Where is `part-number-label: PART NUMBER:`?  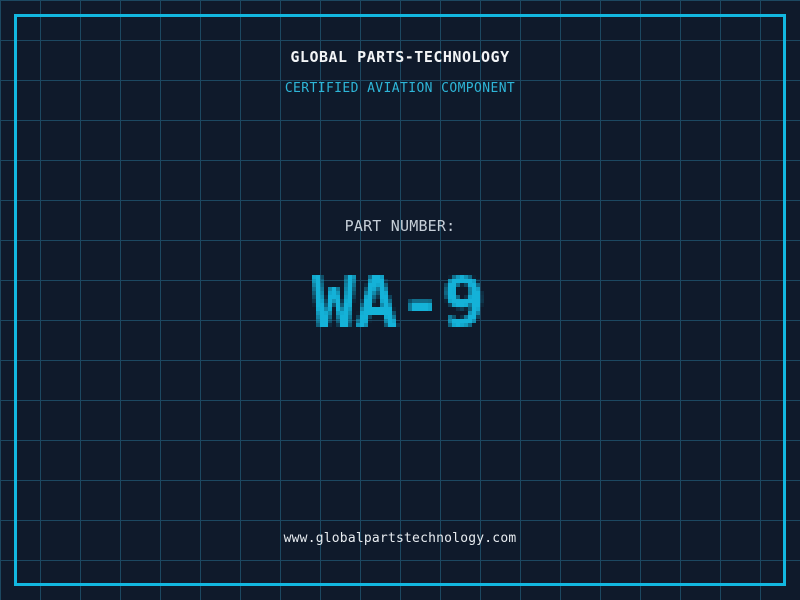
part-number-label: PART NUMBER: is located at coordinates (400, 226).